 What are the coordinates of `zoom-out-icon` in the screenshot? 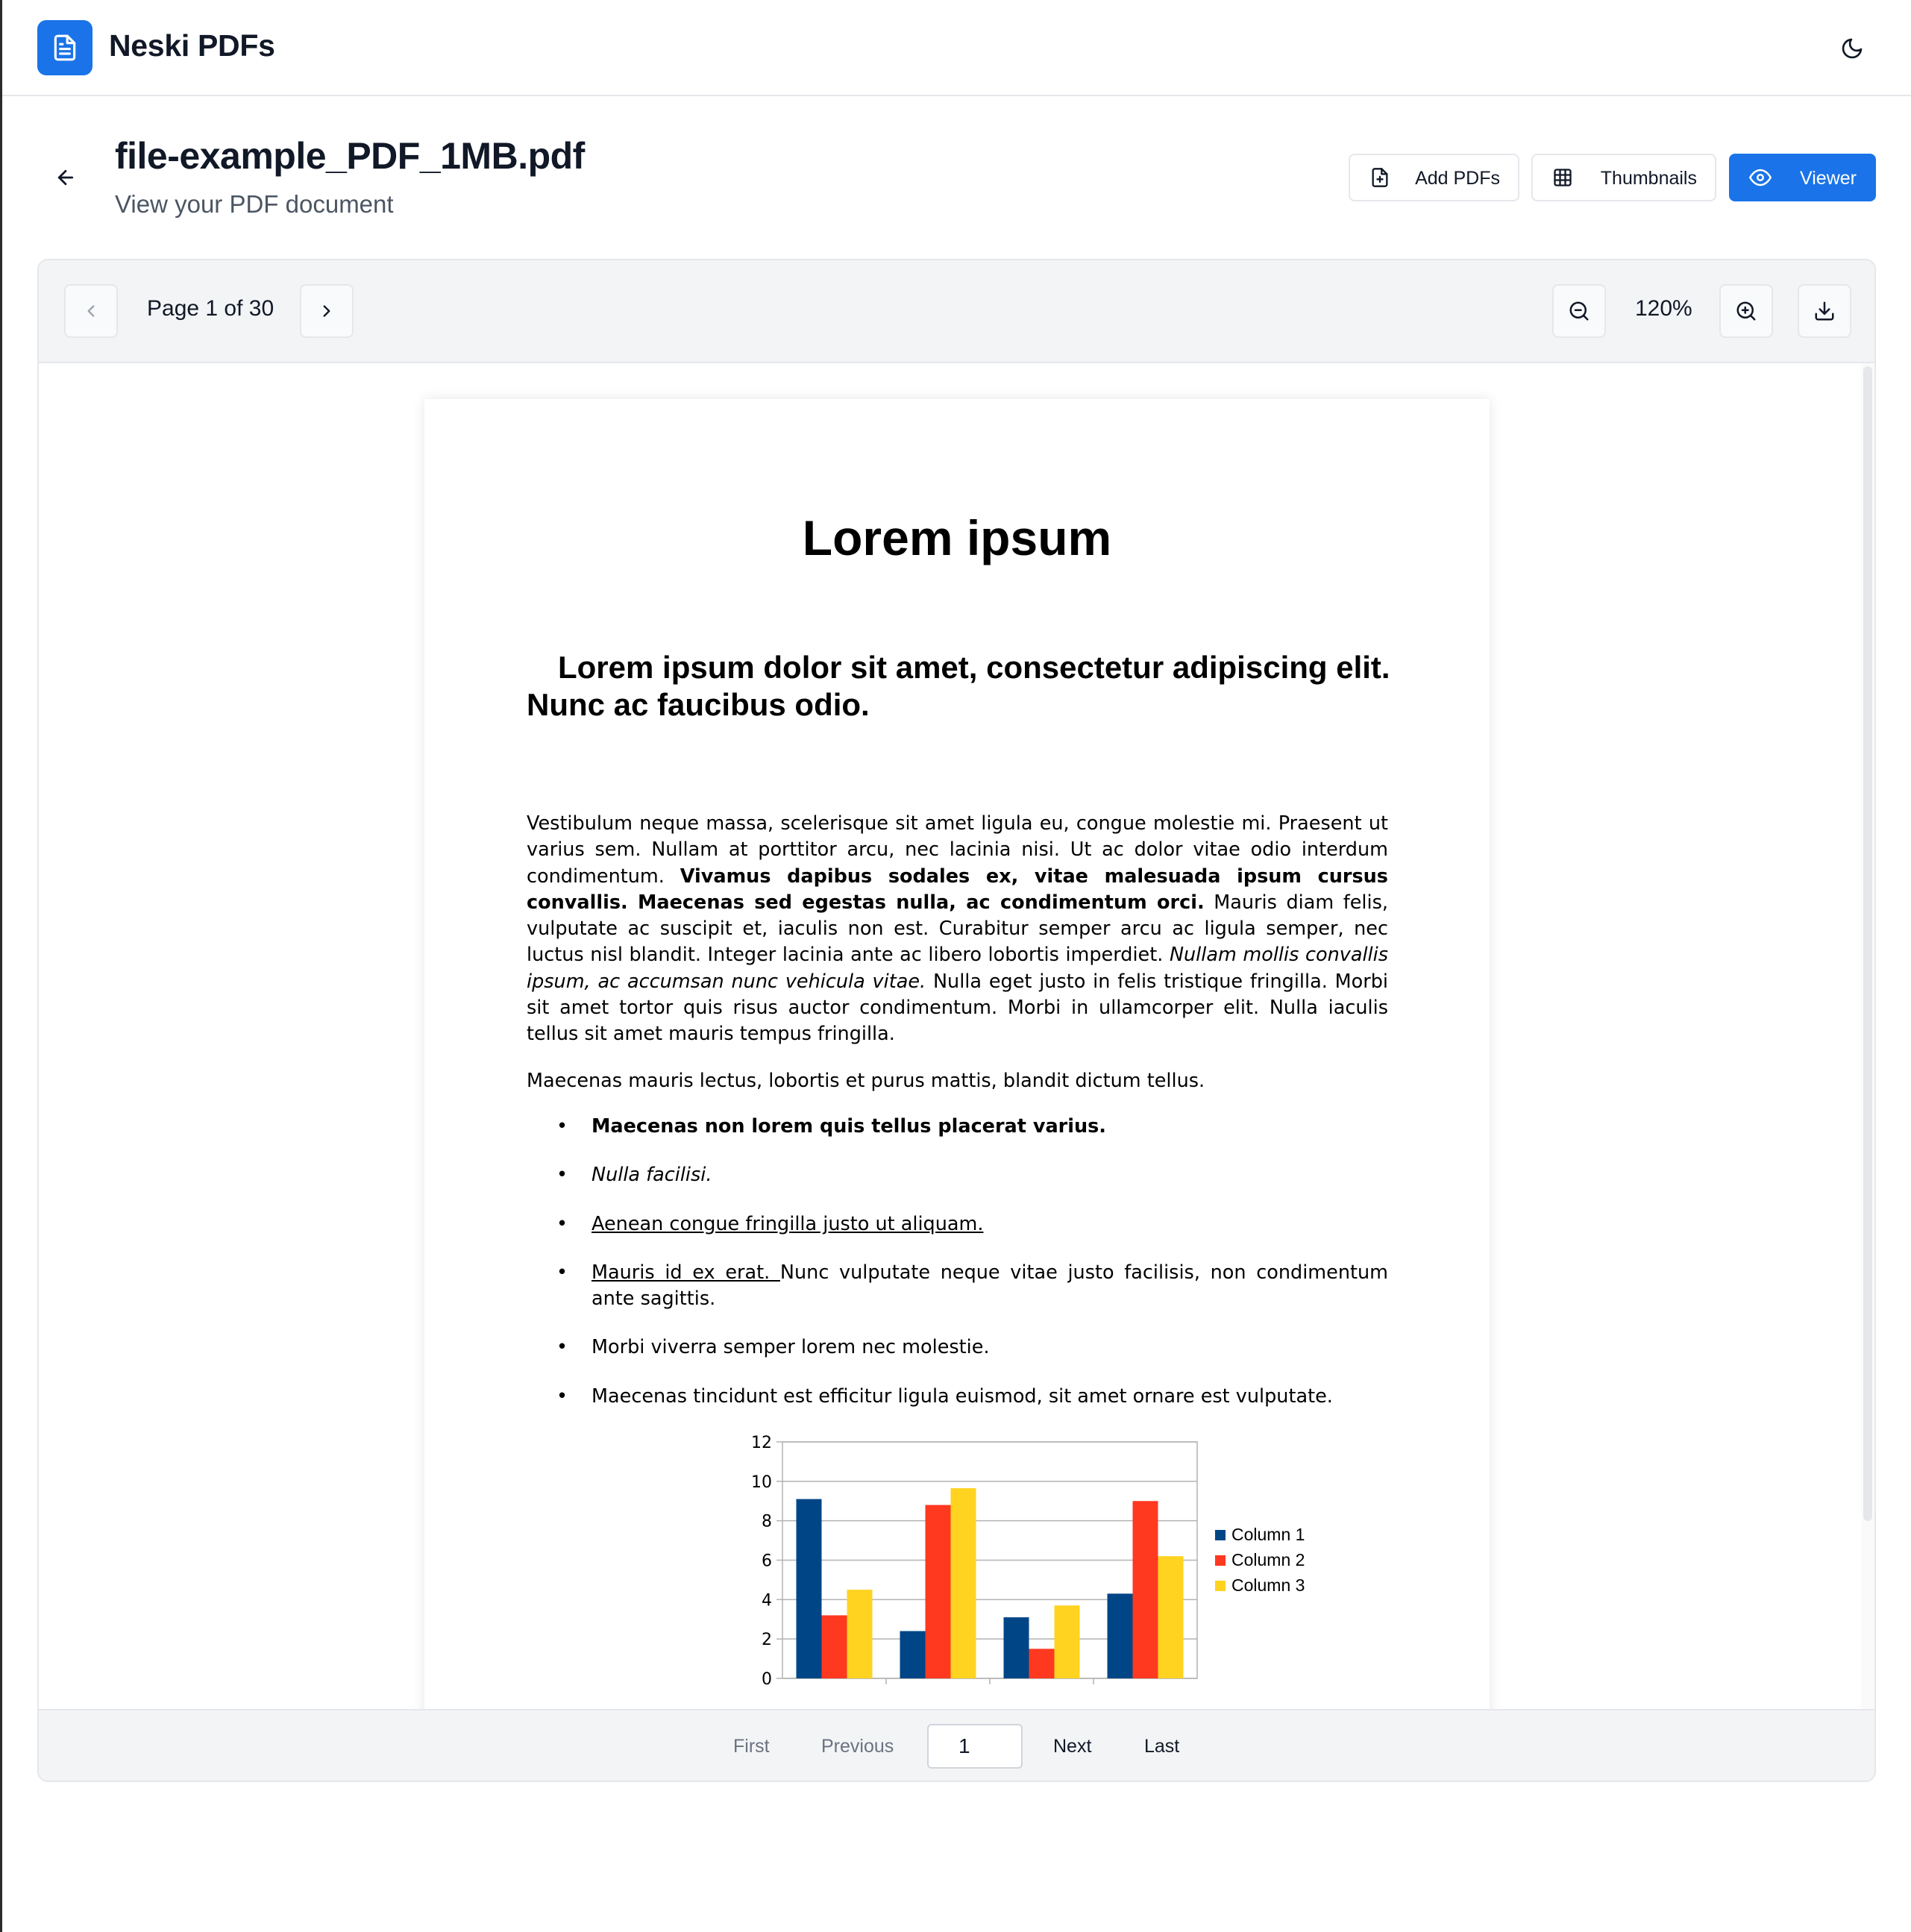 It's located at (1579, 311).